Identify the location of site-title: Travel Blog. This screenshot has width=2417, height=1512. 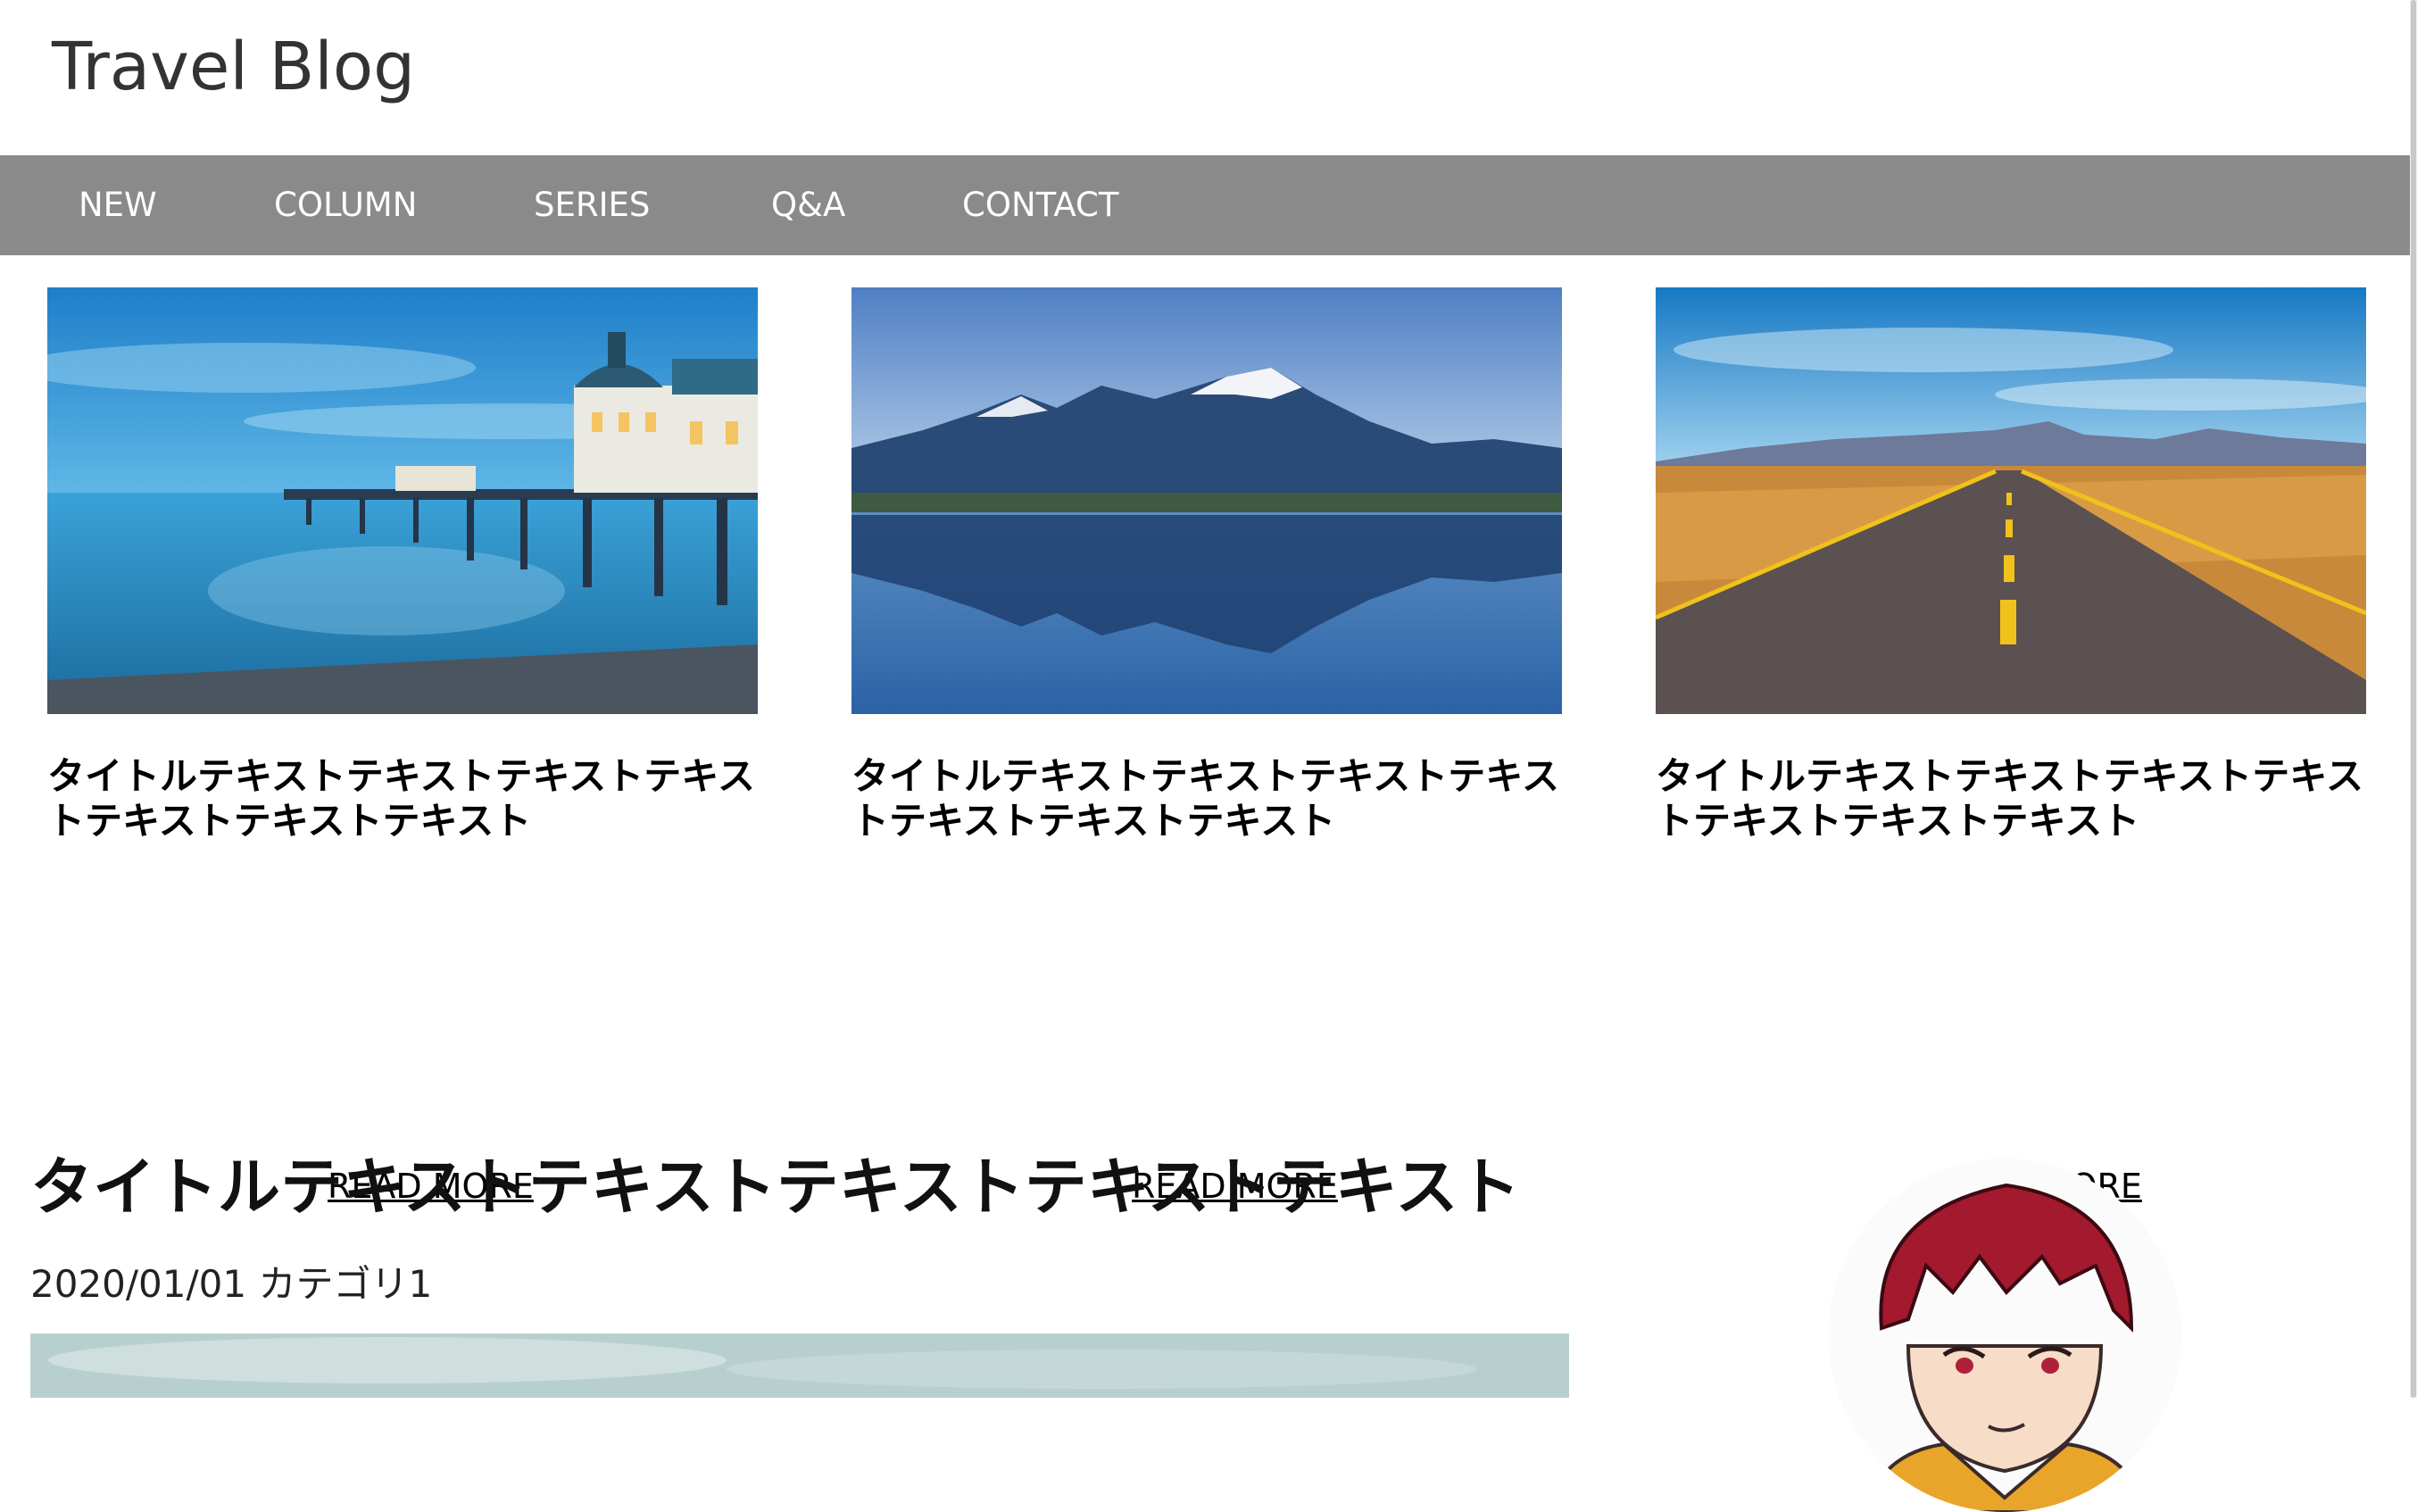
(233, 67).